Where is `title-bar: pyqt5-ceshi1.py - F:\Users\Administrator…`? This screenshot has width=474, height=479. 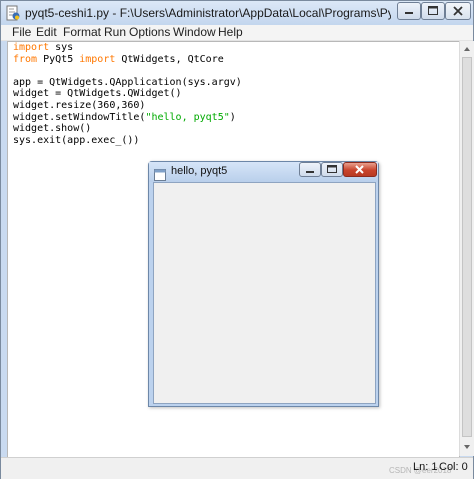
title-bar: pyqt5-ceshi1.py - F:\Users\Administrator… is located at coordinates (237, 13).